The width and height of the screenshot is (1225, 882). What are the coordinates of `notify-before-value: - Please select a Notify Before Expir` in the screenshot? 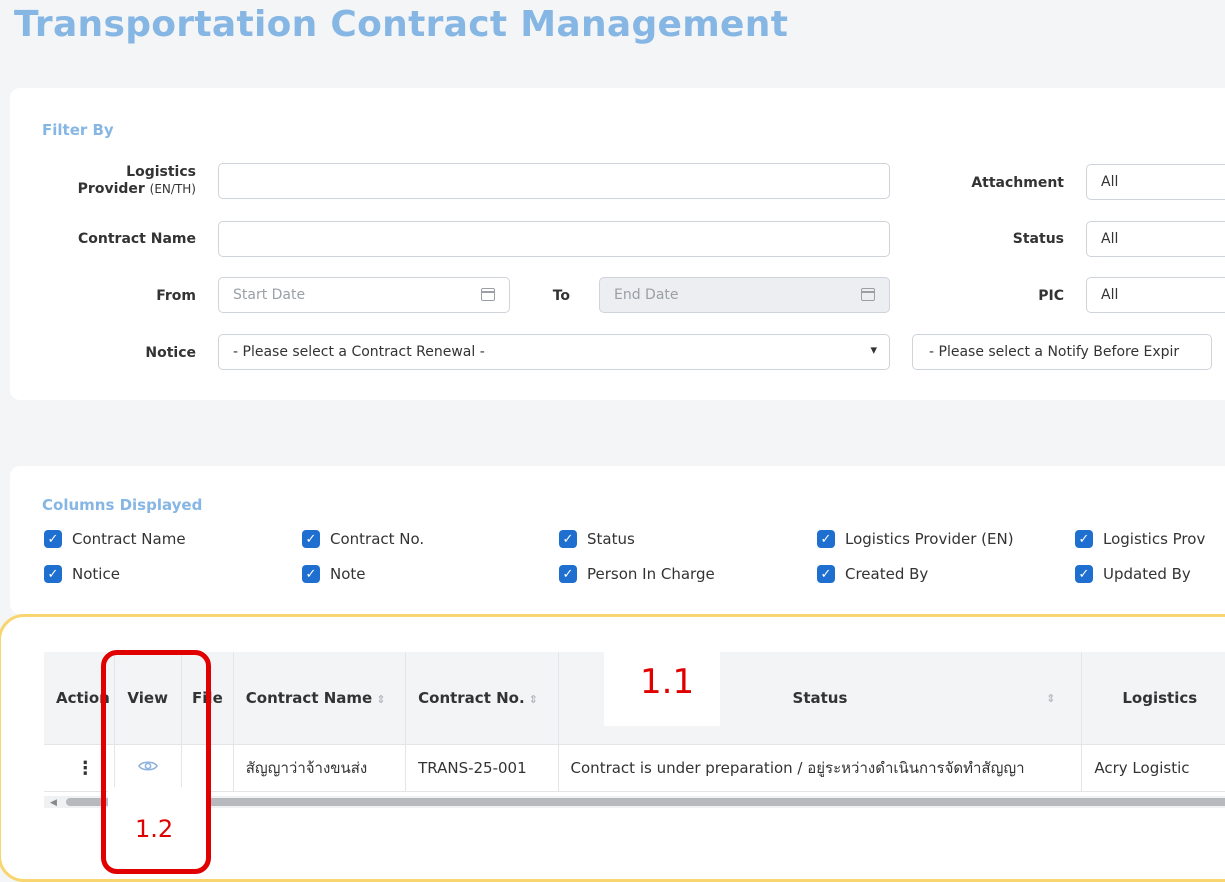 It's located at (1054, 352).